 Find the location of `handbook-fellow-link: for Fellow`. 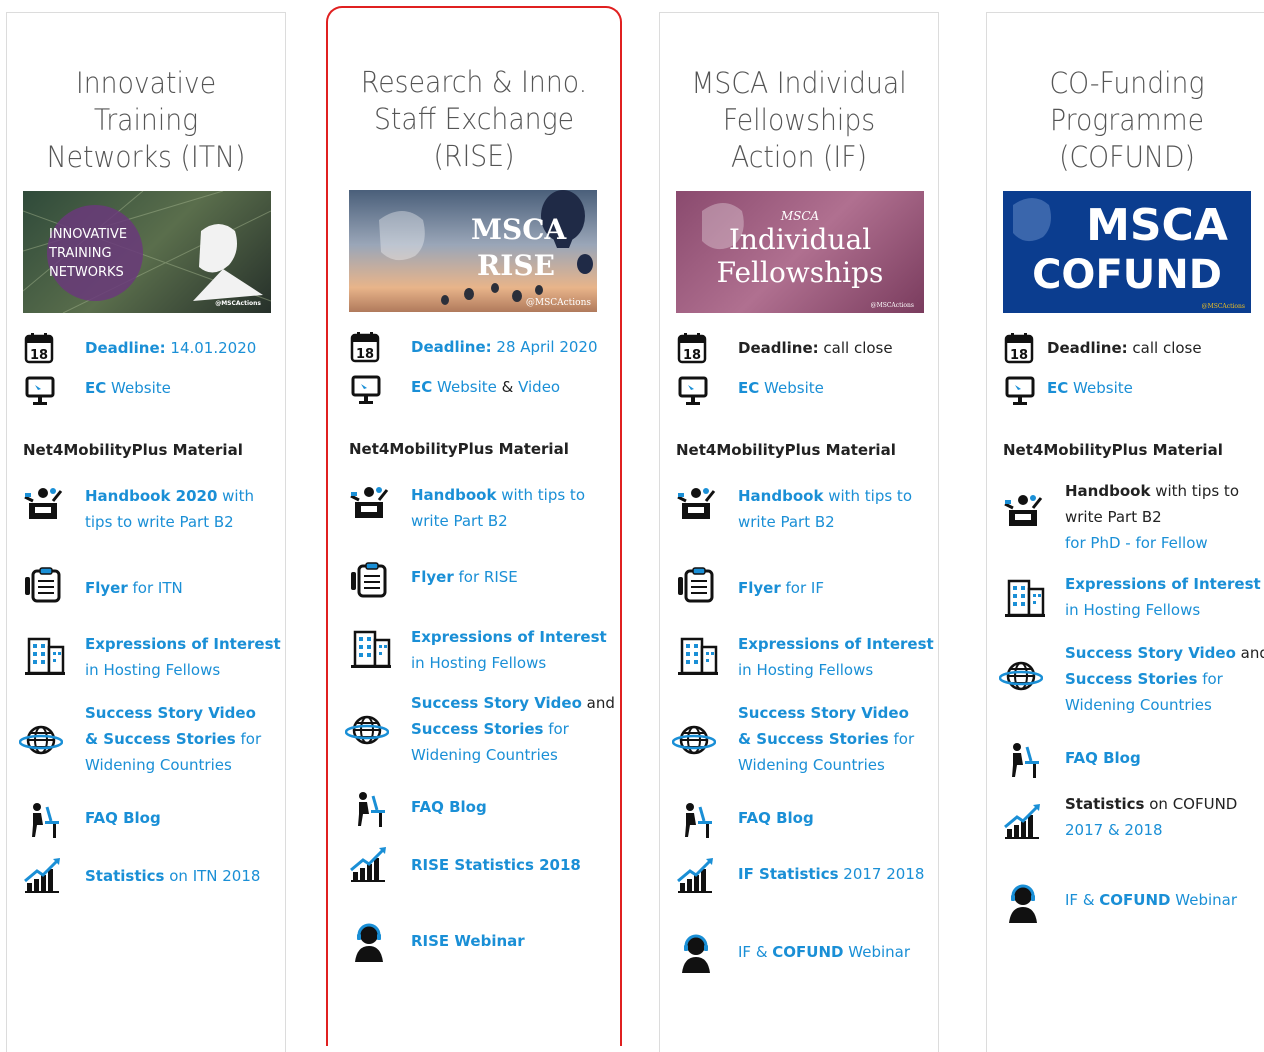

handbook-fellow-link: for Fellow is located at coordinates (1171, 543).